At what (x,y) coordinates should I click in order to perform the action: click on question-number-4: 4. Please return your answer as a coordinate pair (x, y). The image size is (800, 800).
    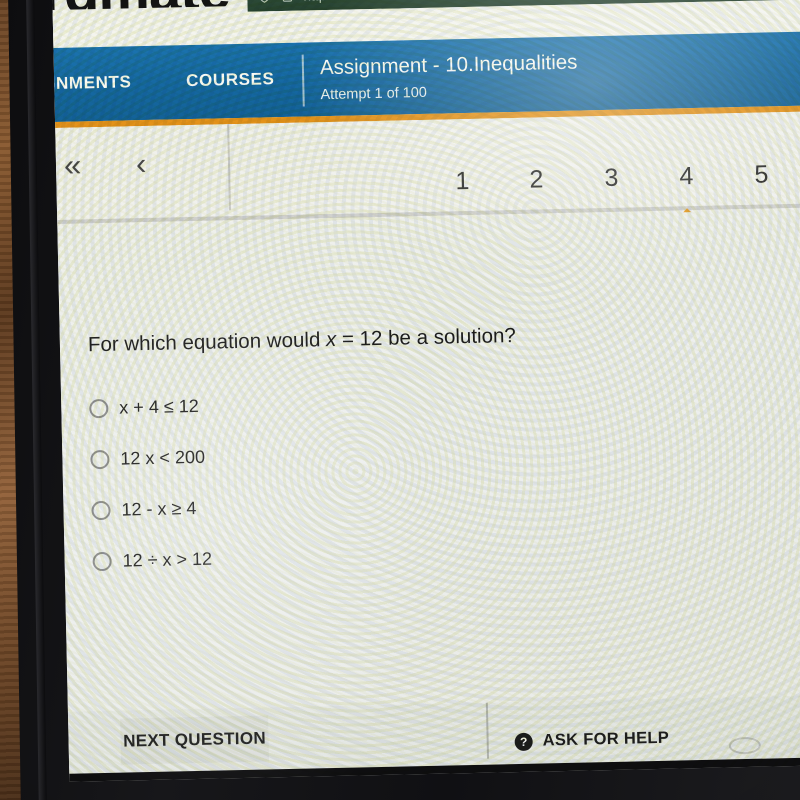
    Looking at the image, I should click on (686, 177).